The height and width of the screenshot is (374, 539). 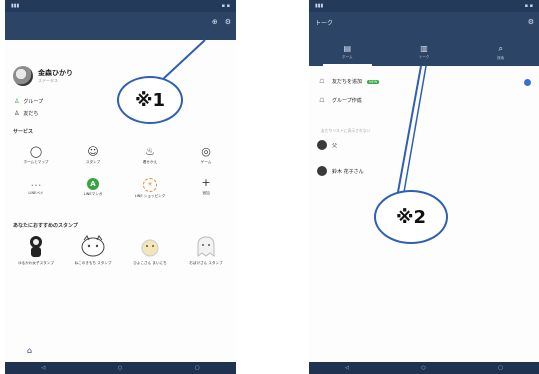 I want to click on service-item: … LINEペイ, so click(x=36, y=186).